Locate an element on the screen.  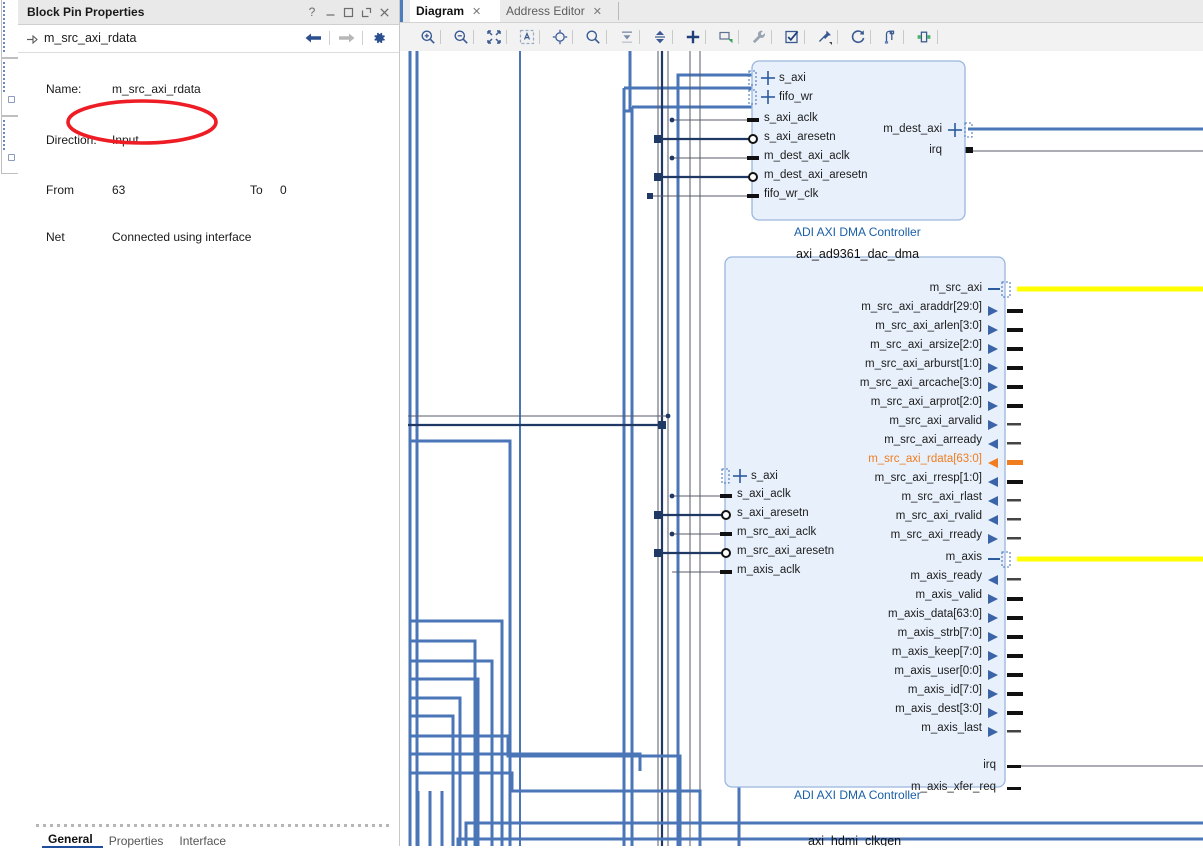
forward-arrow-icon is located at coordinates (346, 38).